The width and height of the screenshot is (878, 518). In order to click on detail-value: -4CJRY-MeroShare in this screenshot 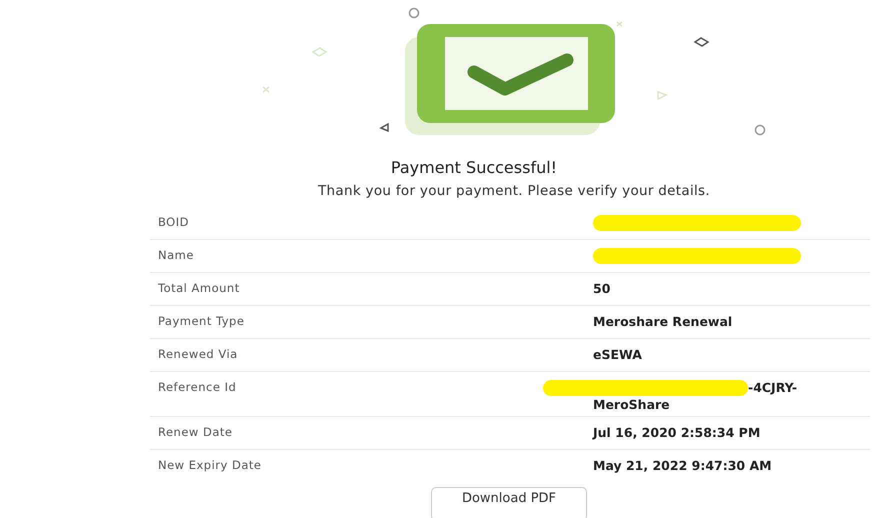, I will do `click(695, 396)`.